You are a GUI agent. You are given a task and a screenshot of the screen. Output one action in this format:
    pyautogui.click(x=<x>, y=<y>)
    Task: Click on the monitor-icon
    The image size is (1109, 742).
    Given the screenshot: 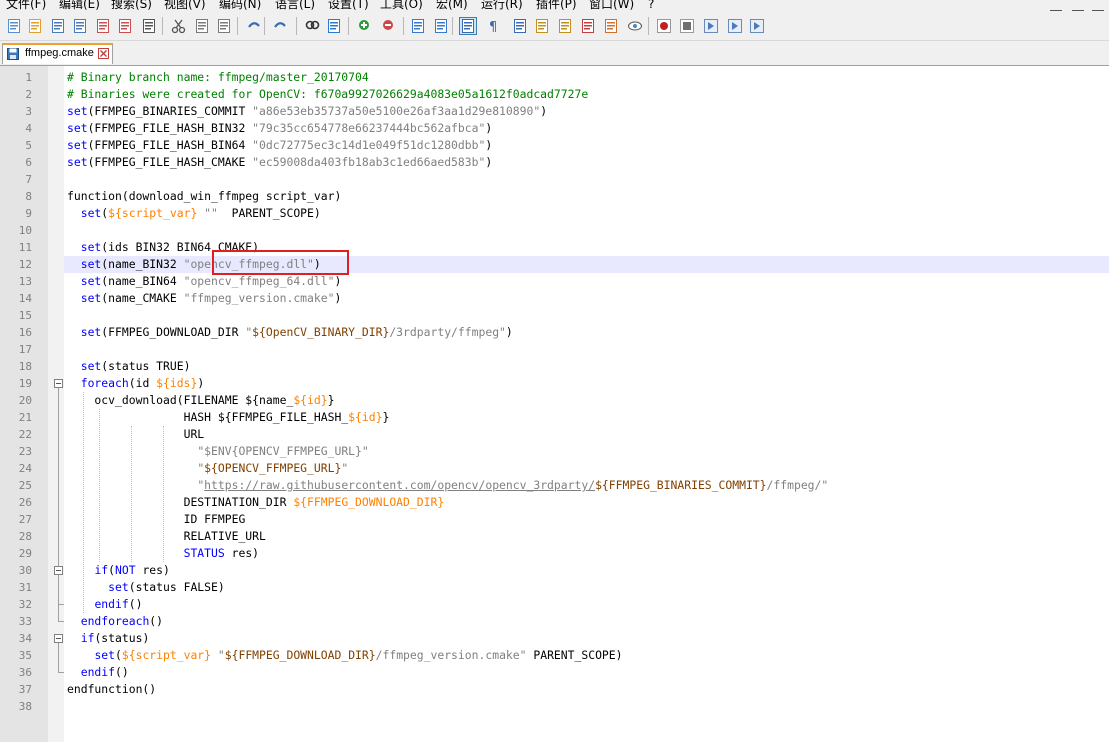 What is the action you would take?
    pyautogui.click(x=635, y=26)
    